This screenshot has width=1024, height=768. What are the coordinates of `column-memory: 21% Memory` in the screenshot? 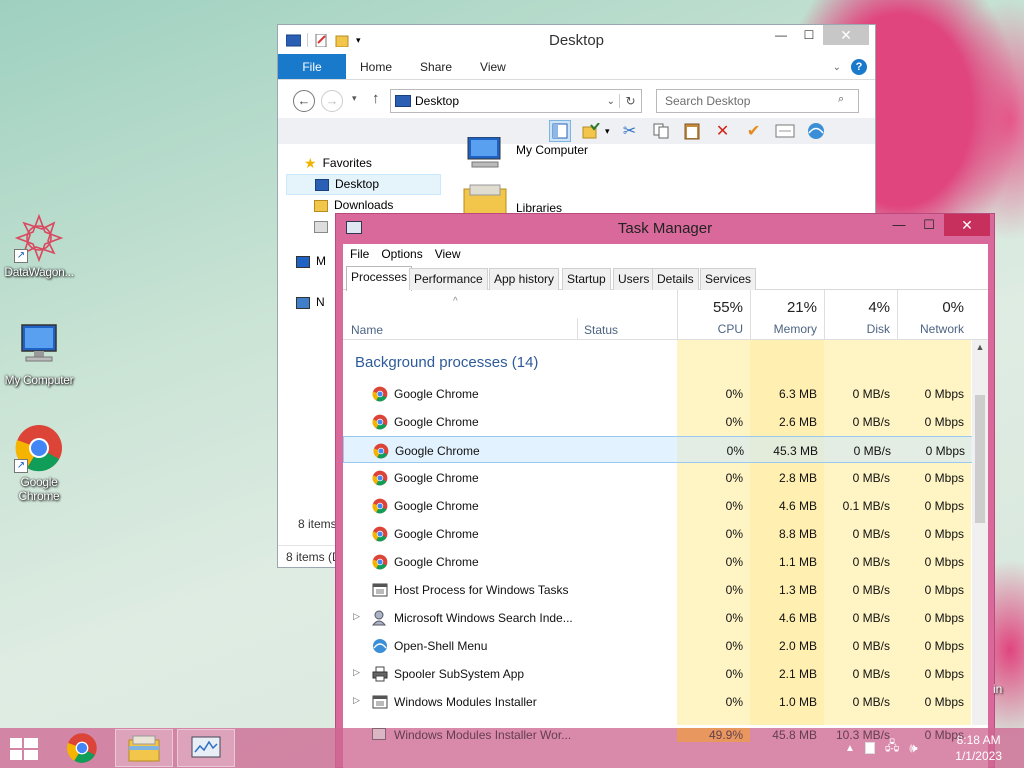 It's located at (787, 315).